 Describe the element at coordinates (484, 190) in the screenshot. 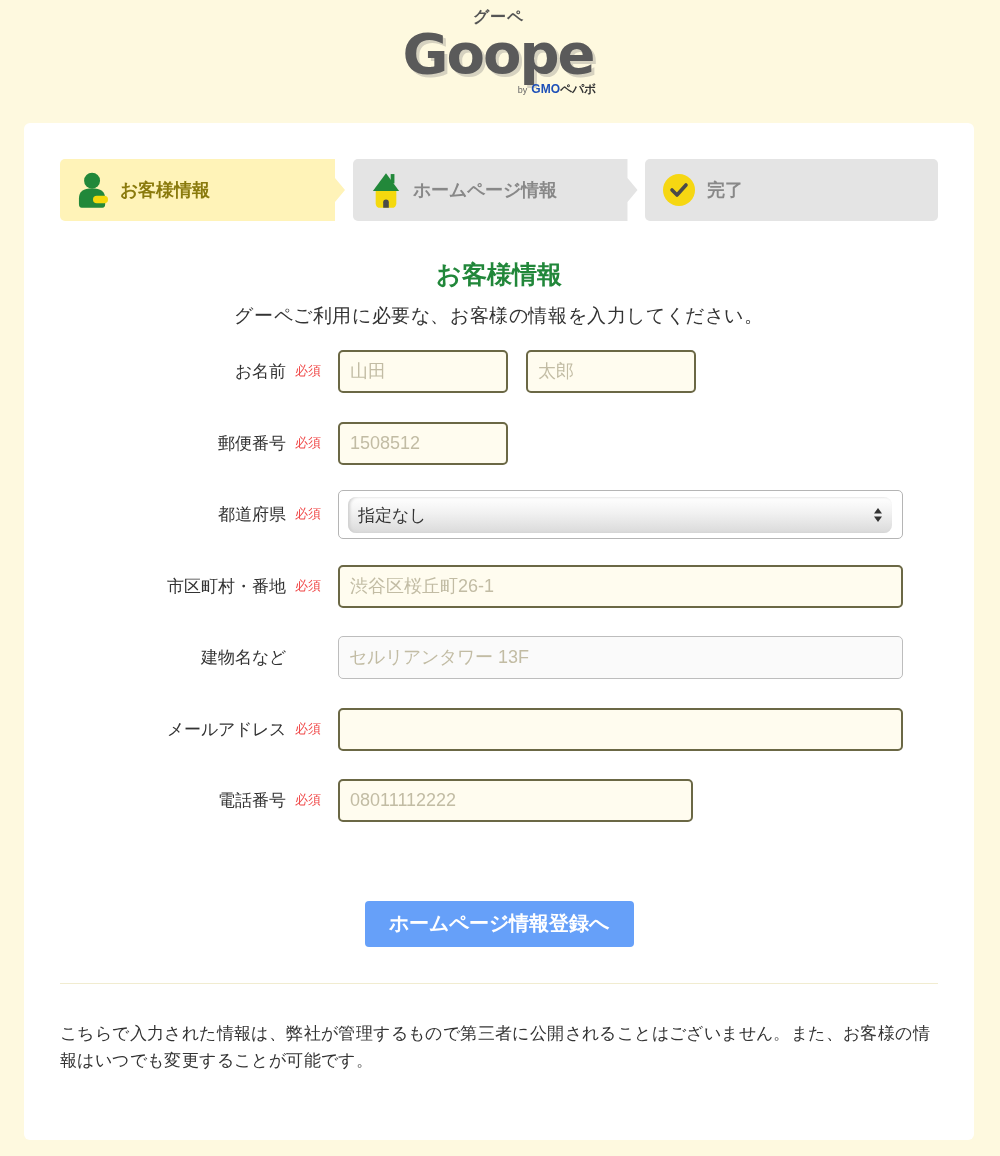

I see `step-label: ホームページ情報` at that location.